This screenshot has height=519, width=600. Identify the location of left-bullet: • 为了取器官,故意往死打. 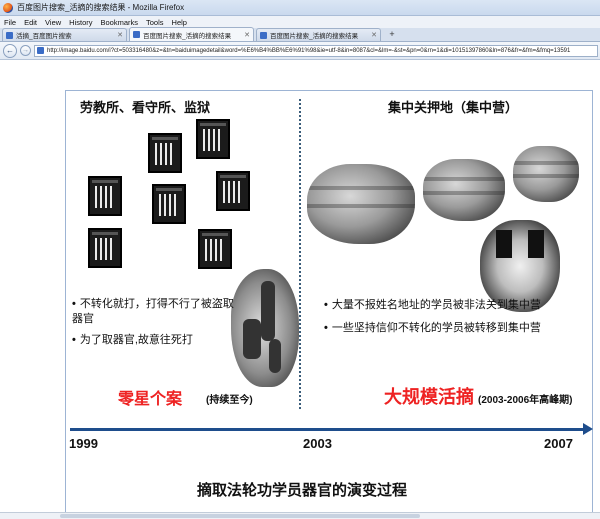
(132, 340).